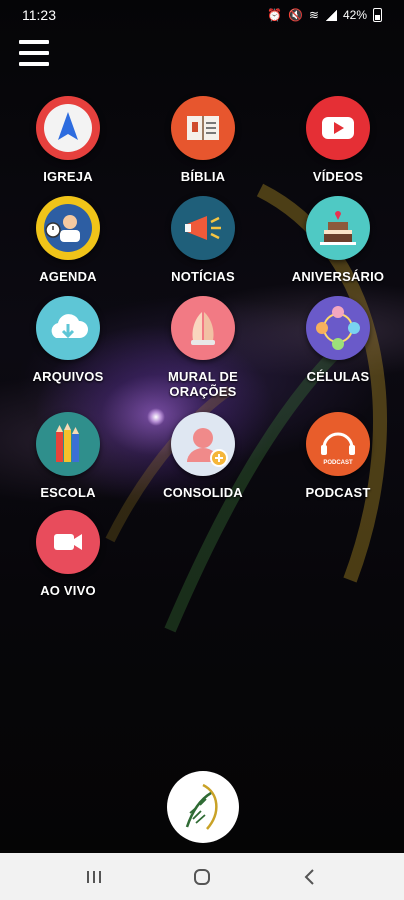 The height and width of the screenshot is (900, 404). What do you see at coordinates (68, 590) in the screenshot?
I see `tile-label: AO VIVO` at bounding box center [68, 590].